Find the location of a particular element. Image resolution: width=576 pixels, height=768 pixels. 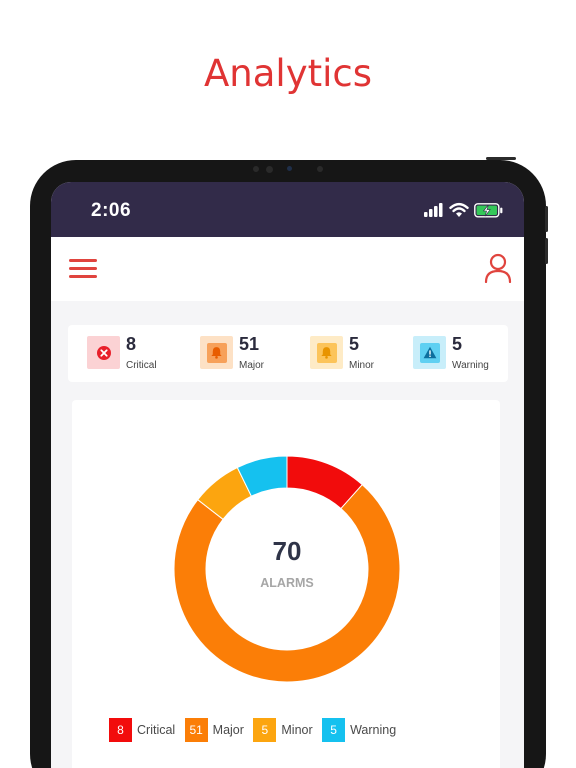

legend-minor-label: Minor is located at coordinates (297, 730).